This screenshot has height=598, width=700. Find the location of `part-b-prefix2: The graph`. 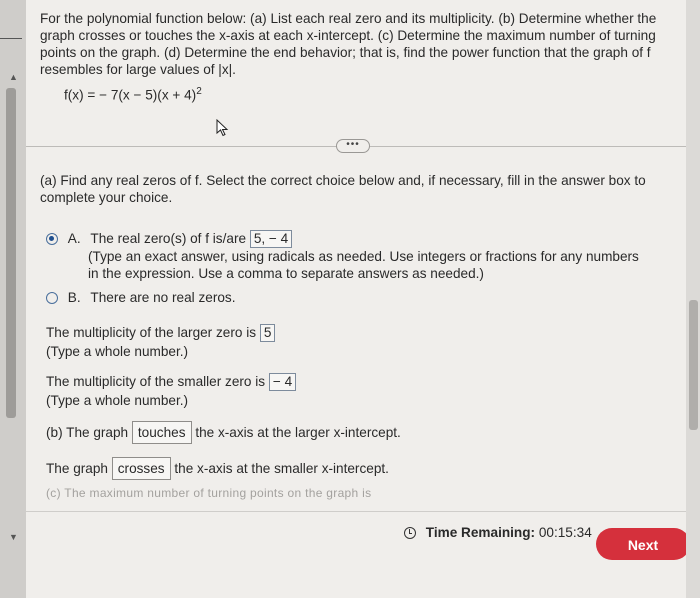

part-b-prefix2: The graph is located at coordinates (77, 468).